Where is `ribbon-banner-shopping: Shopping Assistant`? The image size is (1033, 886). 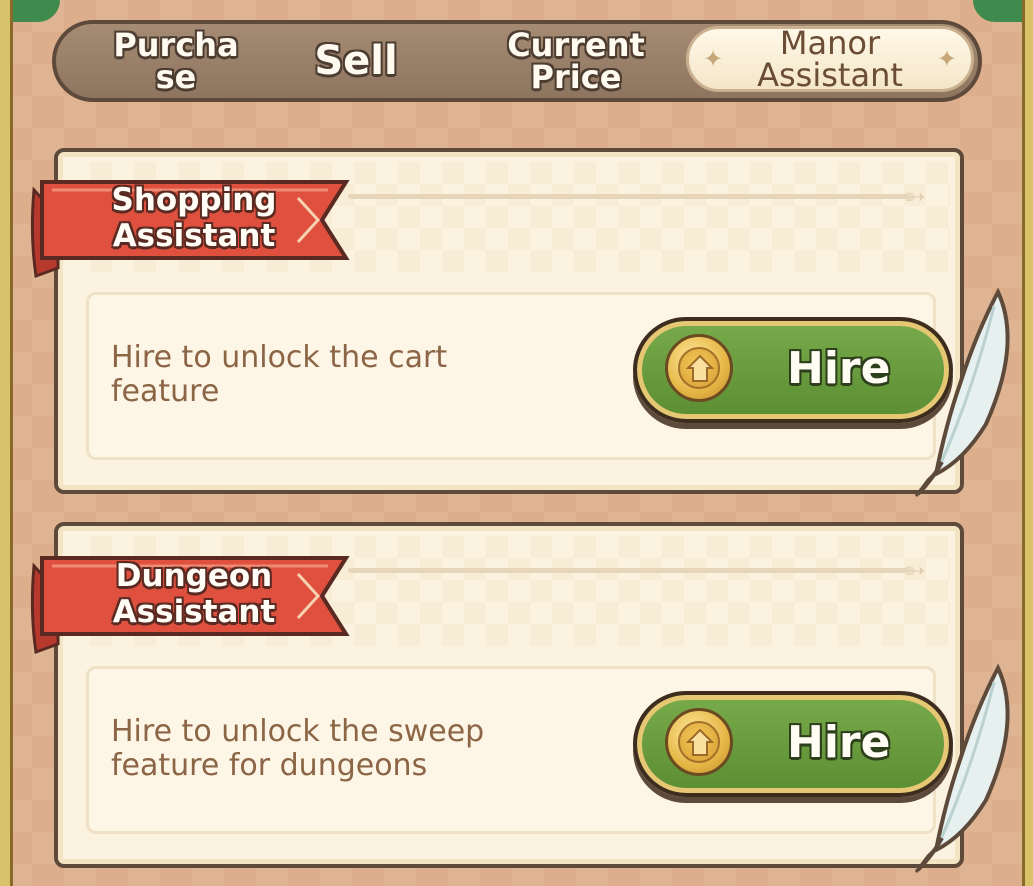
ribbon-banner-shopping: Shopping Assistant is located at coordinates (189, 227).